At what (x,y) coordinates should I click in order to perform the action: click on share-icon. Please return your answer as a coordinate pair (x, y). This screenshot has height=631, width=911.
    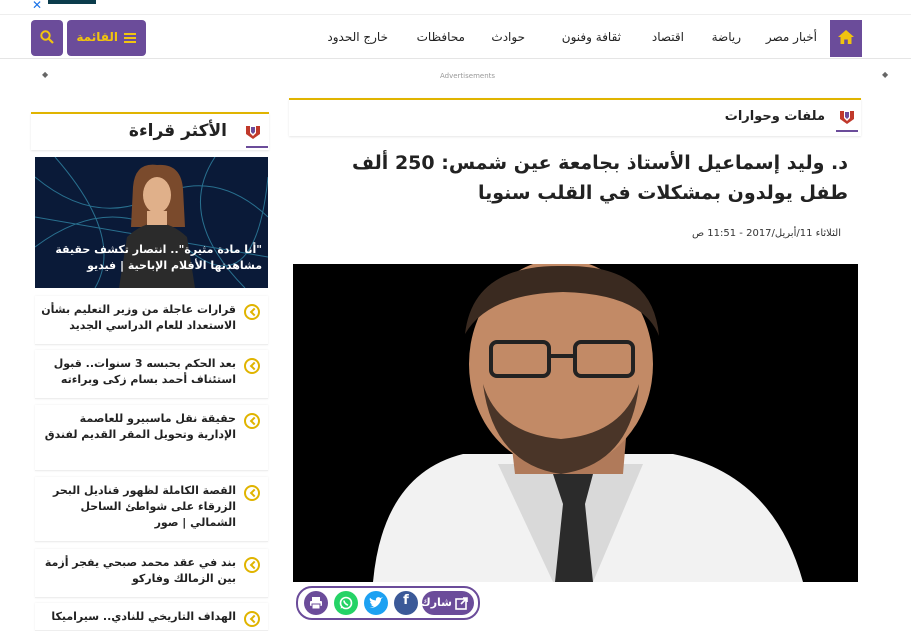
    Looking at the image, I should click on (461, 603).